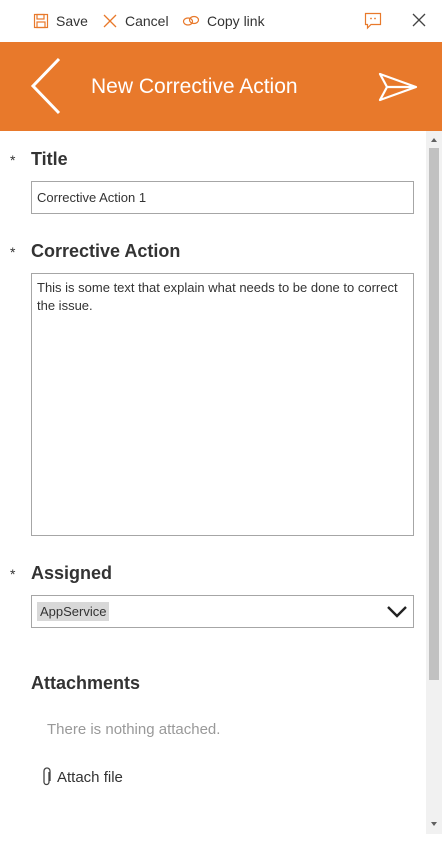  I want to click on feedback-icon, so click(373, 21).